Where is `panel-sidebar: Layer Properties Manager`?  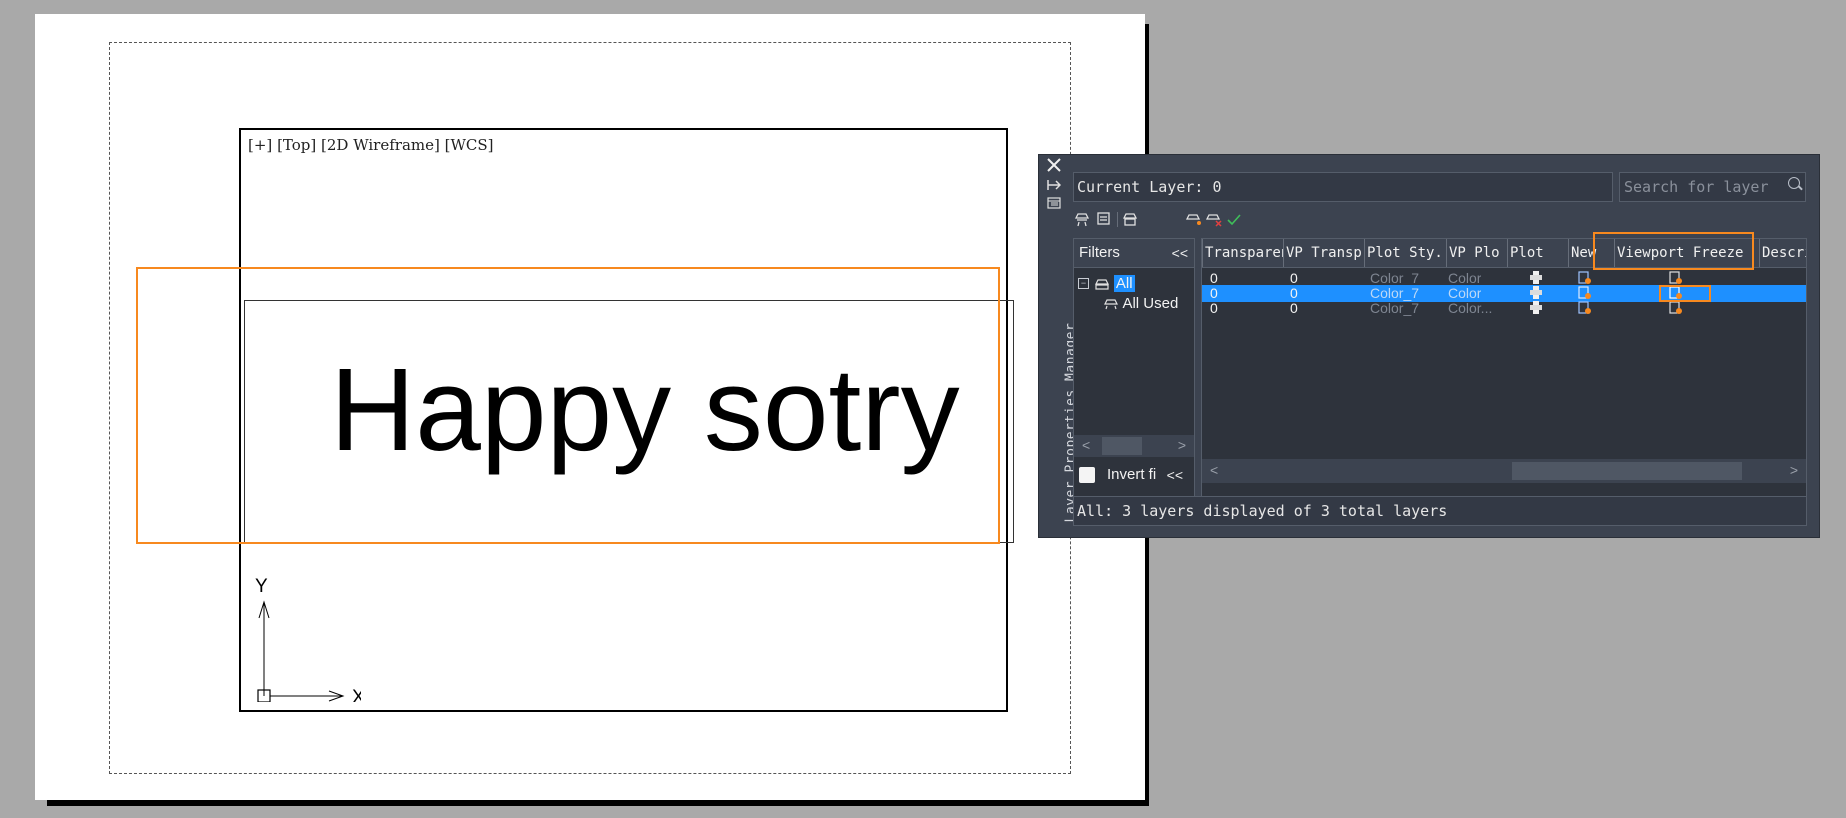
panel-sidebar: Layer Properties Manager is located at coordinates (1059, 346).